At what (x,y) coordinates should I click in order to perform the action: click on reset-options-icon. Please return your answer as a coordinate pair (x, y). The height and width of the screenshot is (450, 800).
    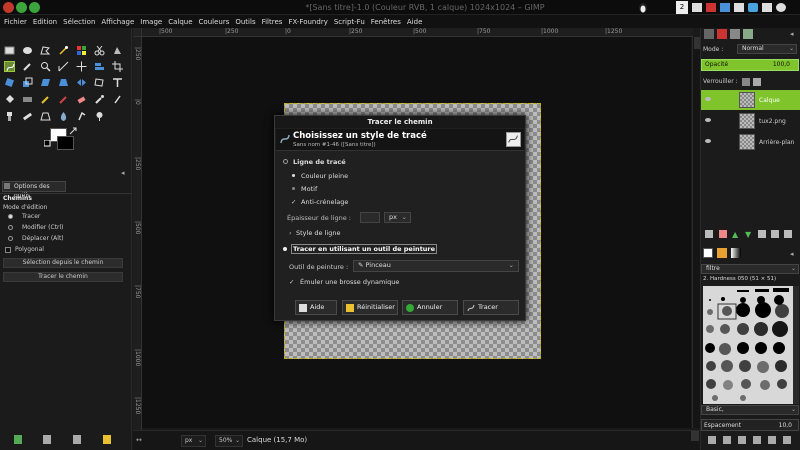
    Looking at the image, I should click on (107, 439).